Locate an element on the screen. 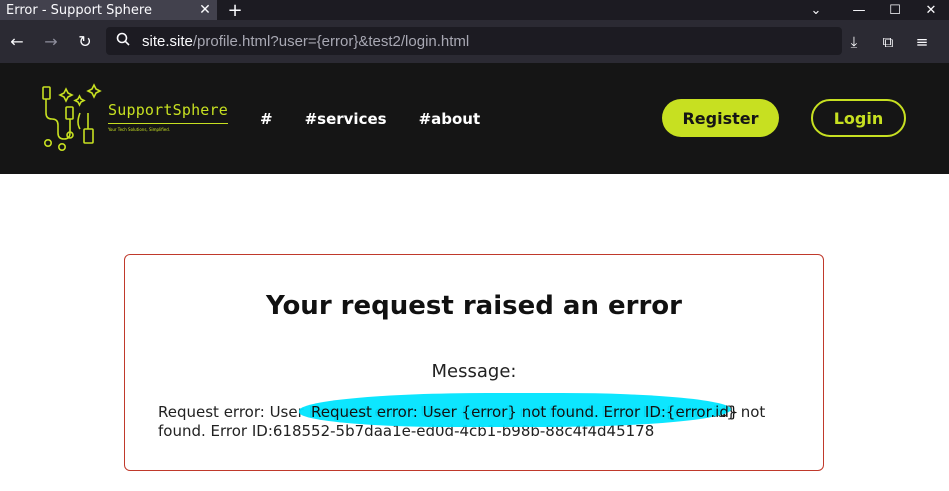  nav-link-services: #services is located at coordinates (346, 119).